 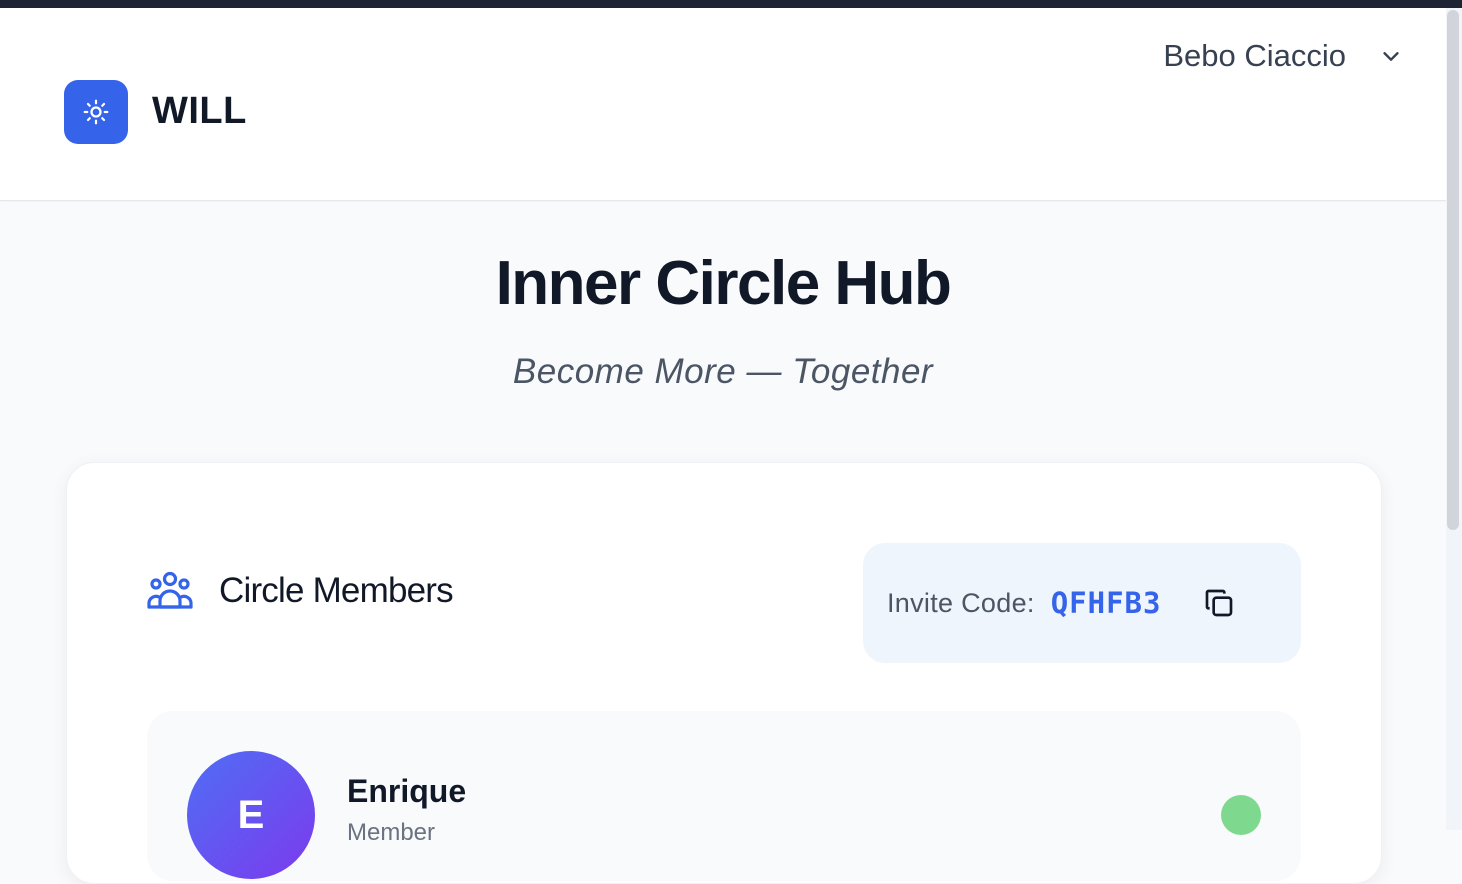 What do you see at coordinates (251, 815) in the screenshot?
I see `avatar: E` at bounding box center [251, 815].